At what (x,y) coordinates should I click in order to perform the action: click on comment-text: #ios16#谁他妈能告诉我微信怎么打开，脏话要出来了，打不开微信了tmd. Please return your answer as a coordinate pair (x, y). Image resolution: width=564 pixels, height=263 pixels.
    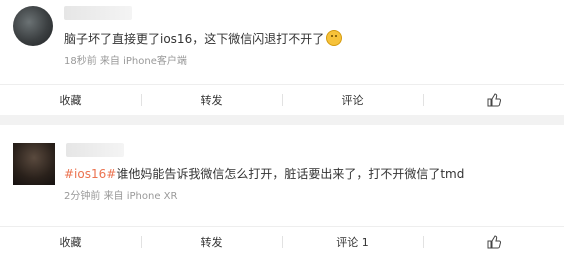
    Looking at the image, I should click on (264, 174).